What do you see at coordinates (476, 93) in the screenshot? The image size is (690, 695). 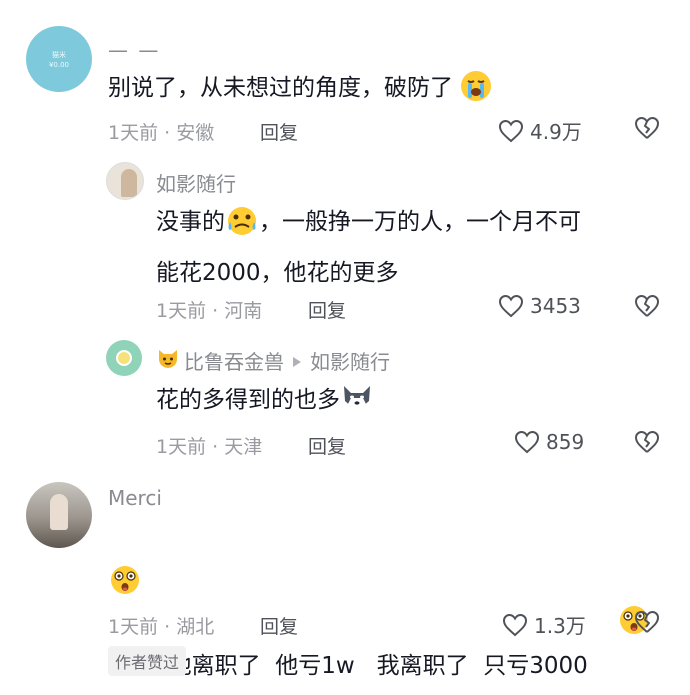 I see `crying-emoji` at bounding box center [476, 93].